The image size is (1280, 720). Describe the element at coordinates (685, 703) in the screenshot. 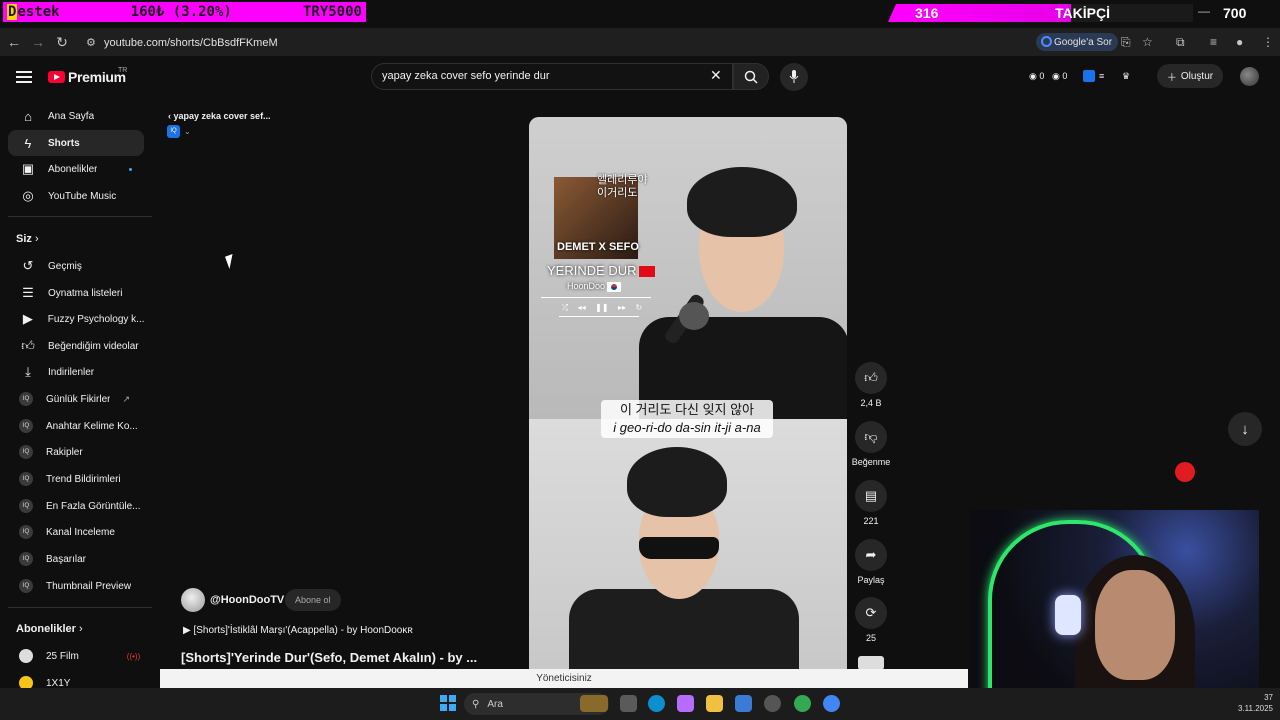

I see `copilot-icon` at that location.